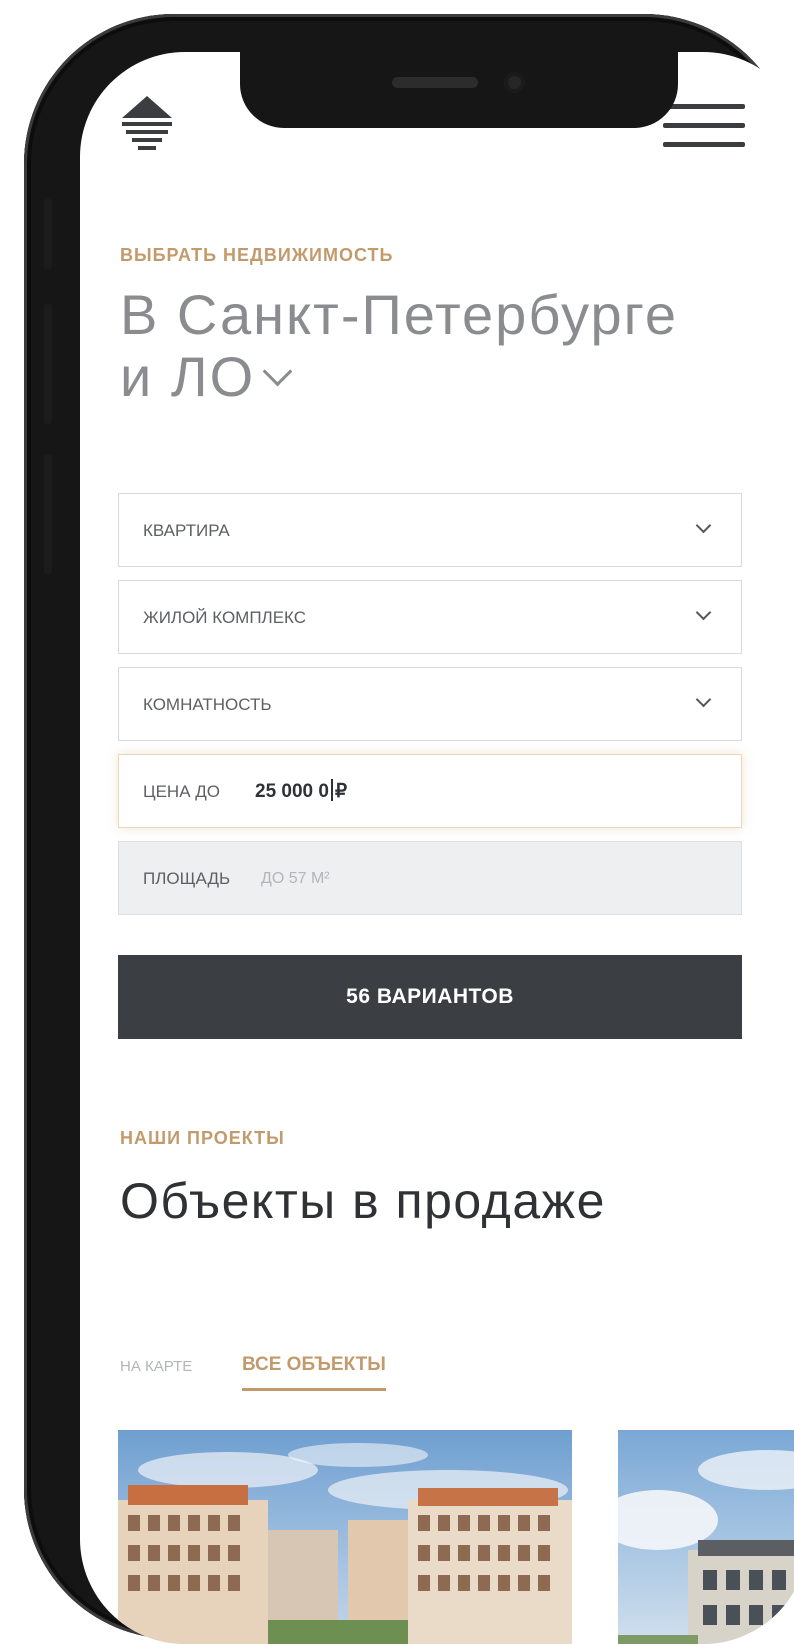  What do you see at coordinates (147, 125) in the screenshot?
I see `logo-icon` at bounding box center [147, 125].